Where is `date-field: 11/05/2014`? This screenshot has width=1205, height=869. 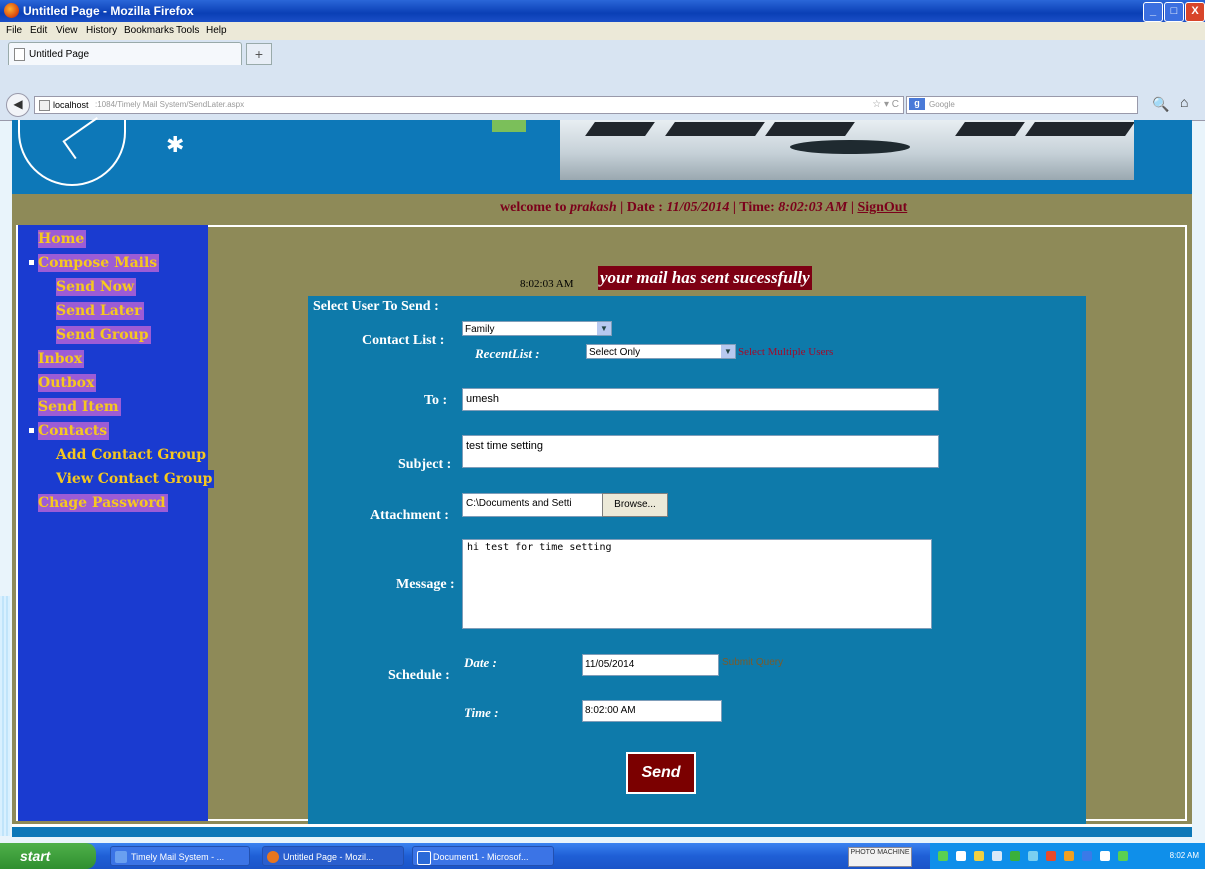 date-field: 11/05/2014 is located at coordinates (650, 665).